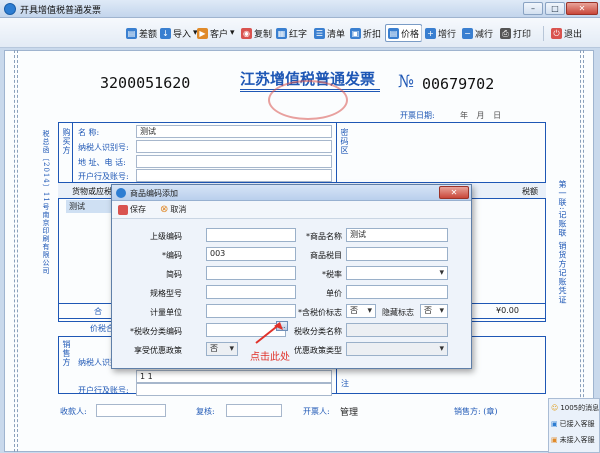  I want to click on waiting-service-item: ▣ 未接入客服, so click(573, 440).